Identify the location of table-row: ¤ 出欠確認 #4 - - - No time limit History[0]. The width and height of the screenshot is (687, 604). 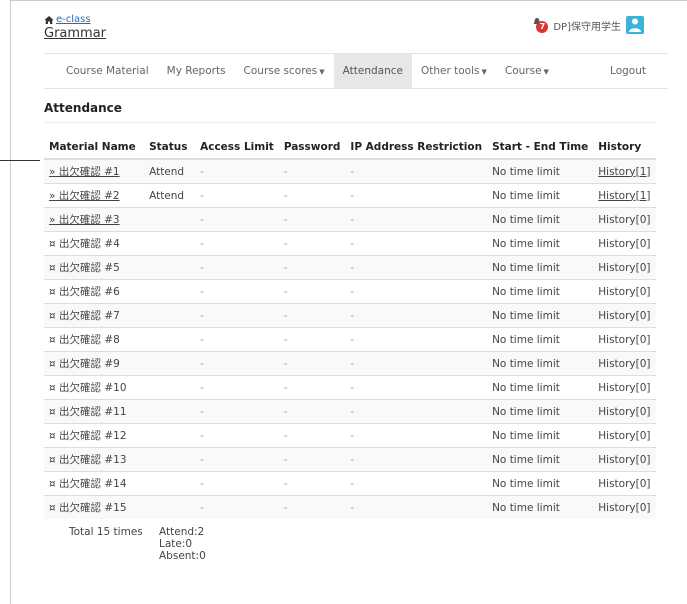
(350, 243).